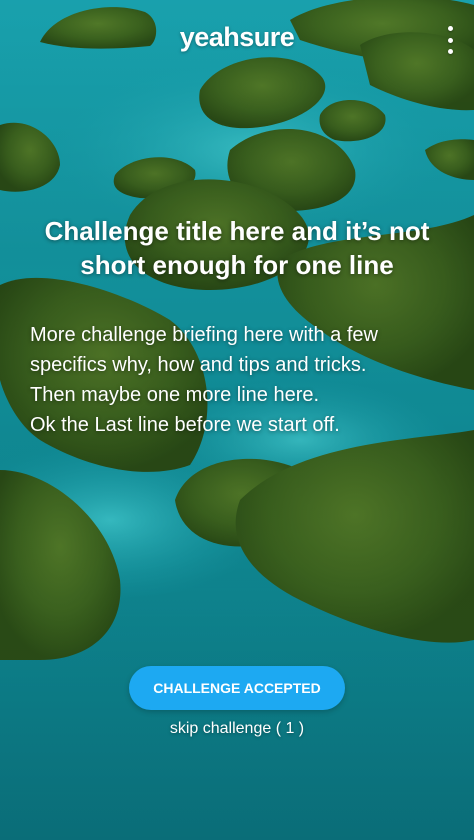 The height and width of the screenshot is (840, 474). I want to click on skip-challenge-link: skip challenge ( 1 ), so click(237, 729).